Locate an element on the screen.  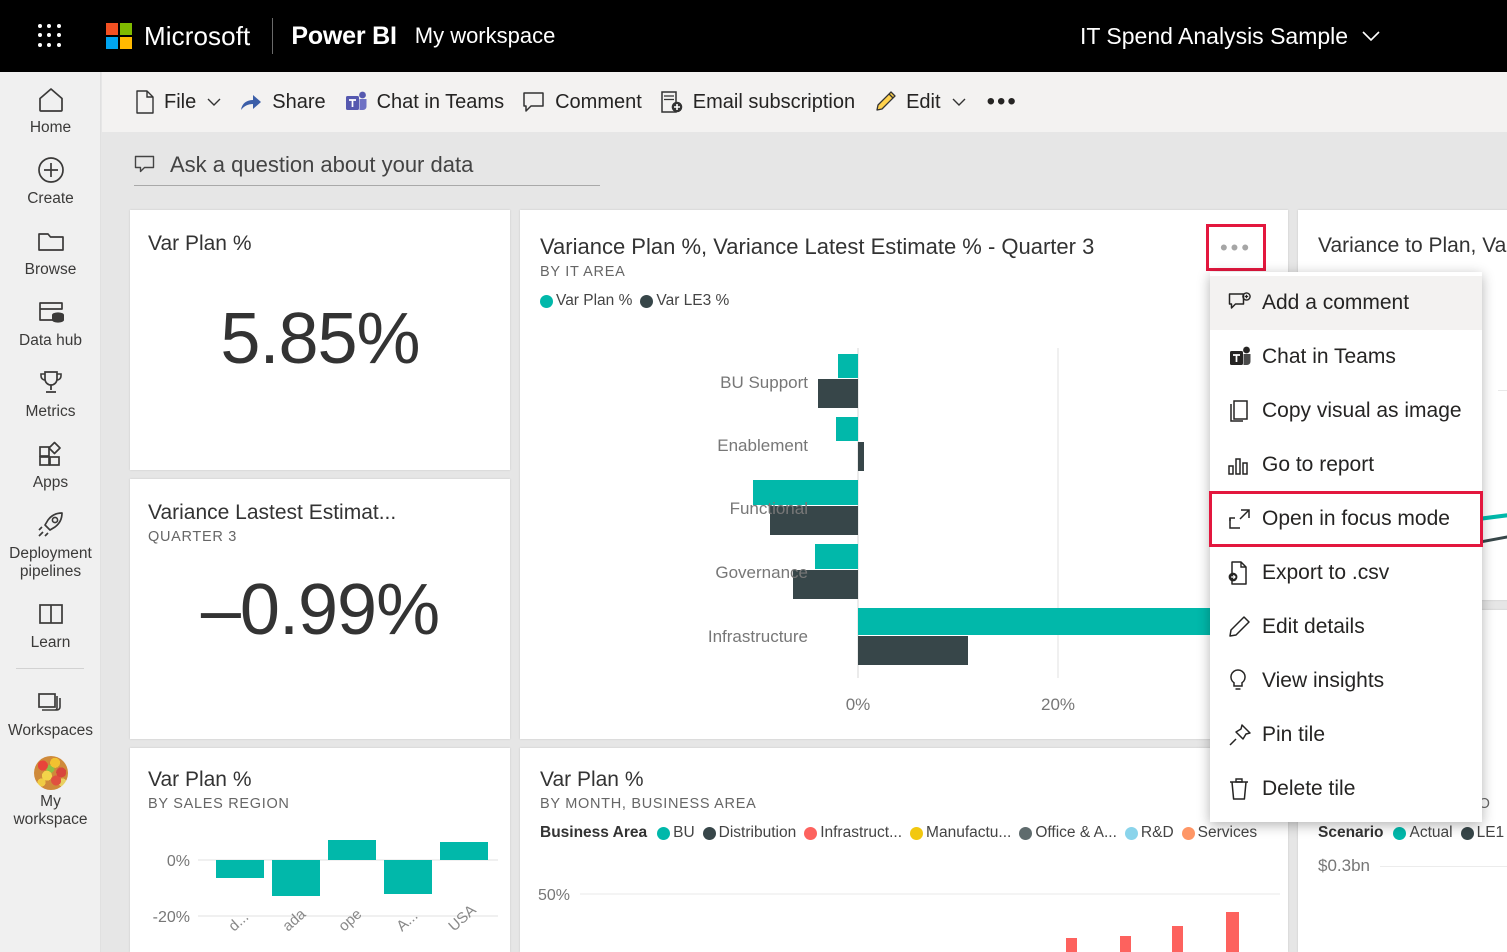
menu-item-label: Go to report is located at coordinates (1318, 464).